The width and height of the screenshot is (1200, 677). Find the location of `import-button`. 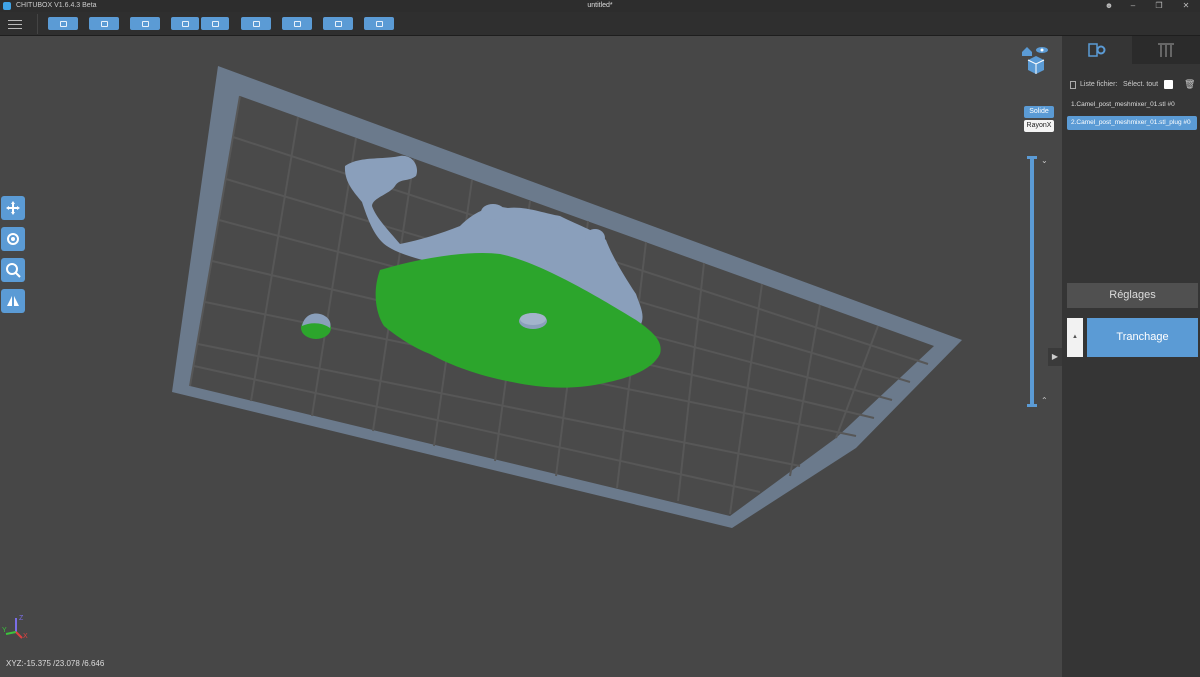

import-button is located at coordinates (185, 23).